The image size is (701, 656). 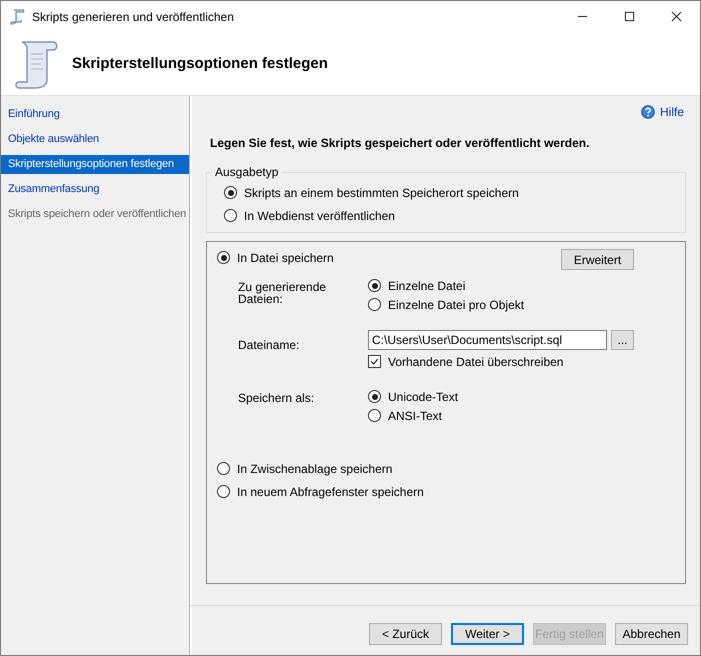 I want to click on help-link: Hilfe, so click(x=662, y=112).